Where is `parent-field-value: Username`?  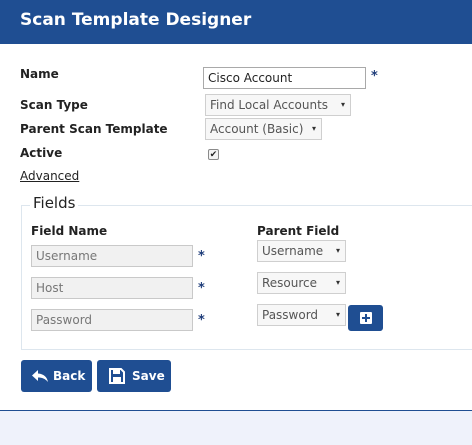 parent-field-value: Username is located at coordinates (293, 251).